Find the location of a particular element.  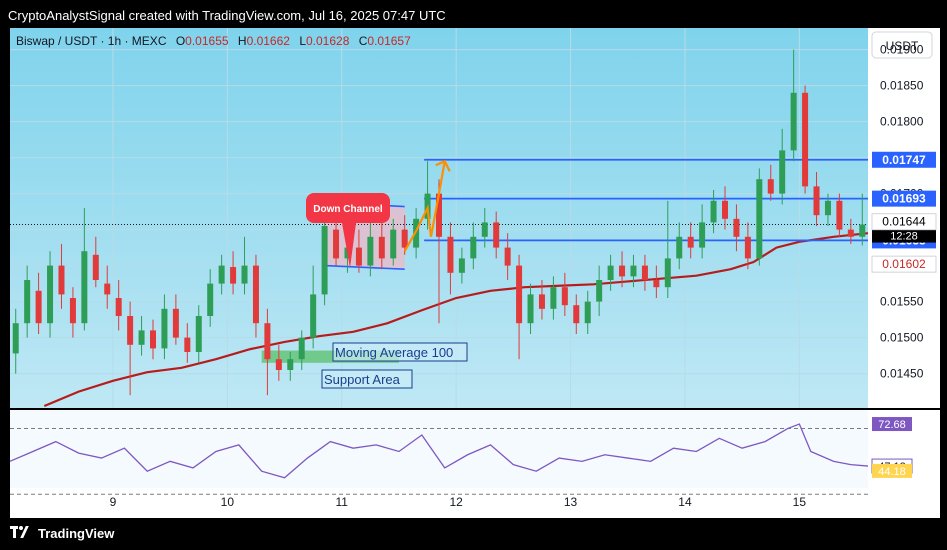

level-badge-label: 0.01693 is located at coordinates (904, 199).